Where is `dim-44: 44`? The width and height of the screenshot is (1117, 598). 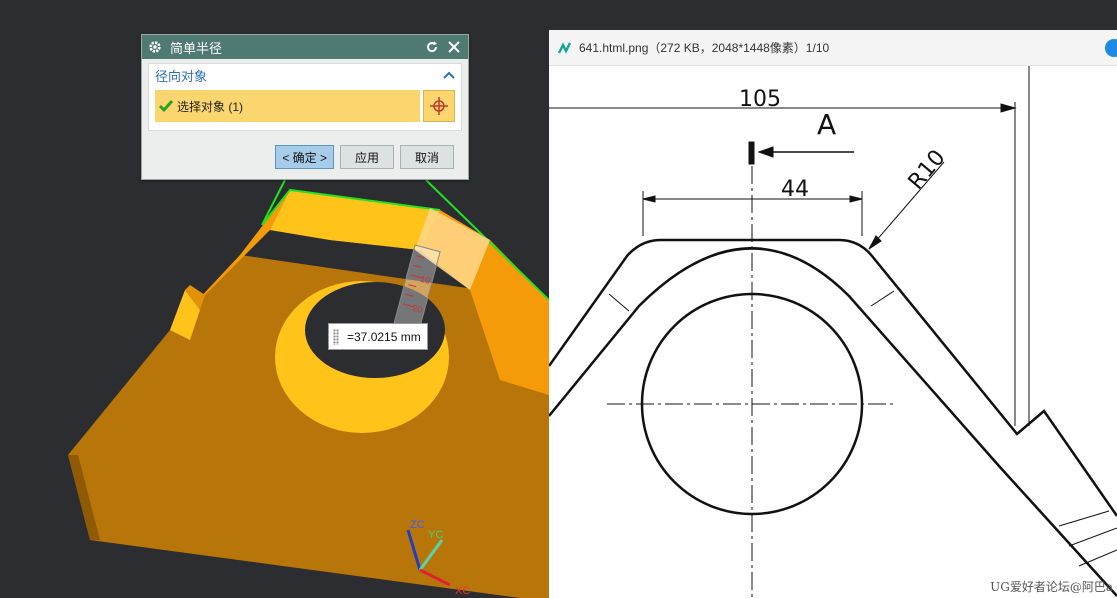 dim-44: 44 is located at coordinates (795, 189).